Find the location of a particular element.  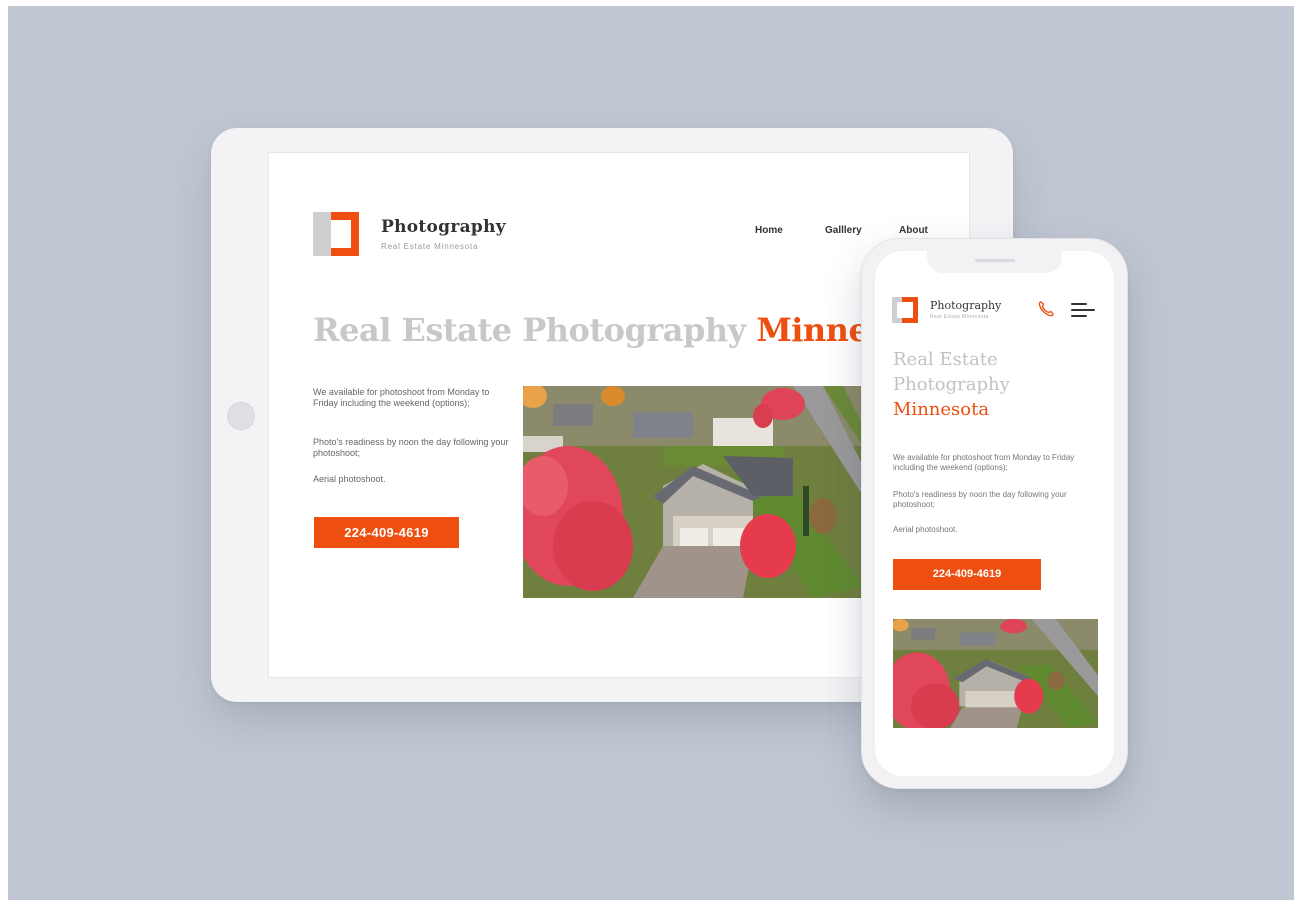

call-phone-button-mobile: 224-409-4619 is located at coordinates (967, 574).